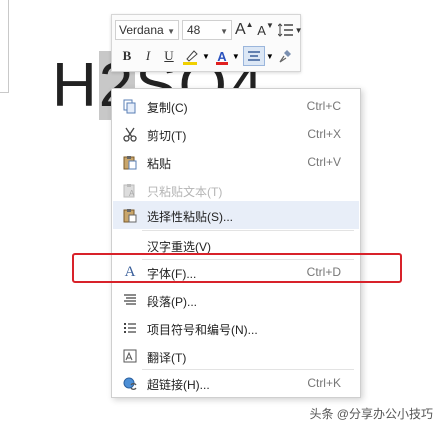 This screenshot has width=447, height=432. I want to click on format-painter-button, so click(286, 56).